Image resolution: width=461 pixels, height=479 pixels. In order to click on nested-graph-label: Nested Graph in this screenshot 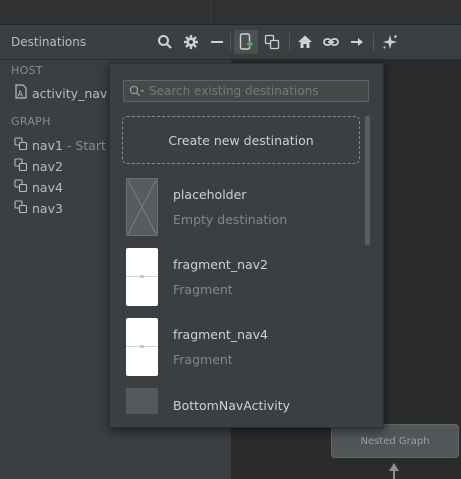, I will do `click(395, 441)`.